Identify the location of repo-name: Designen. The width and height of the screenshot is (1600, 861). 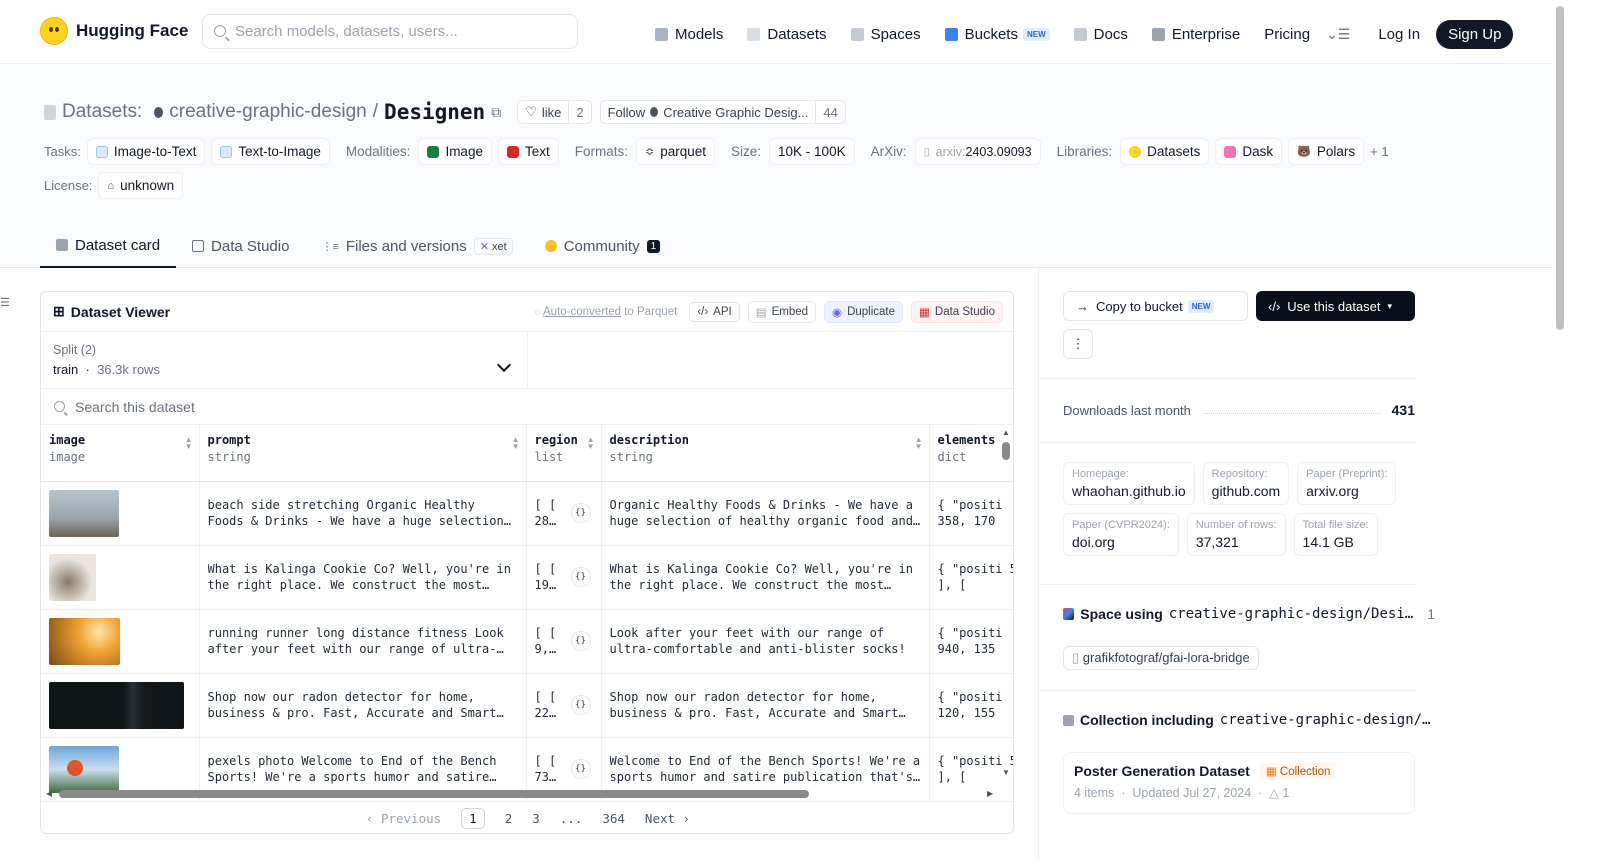
(434, 112).